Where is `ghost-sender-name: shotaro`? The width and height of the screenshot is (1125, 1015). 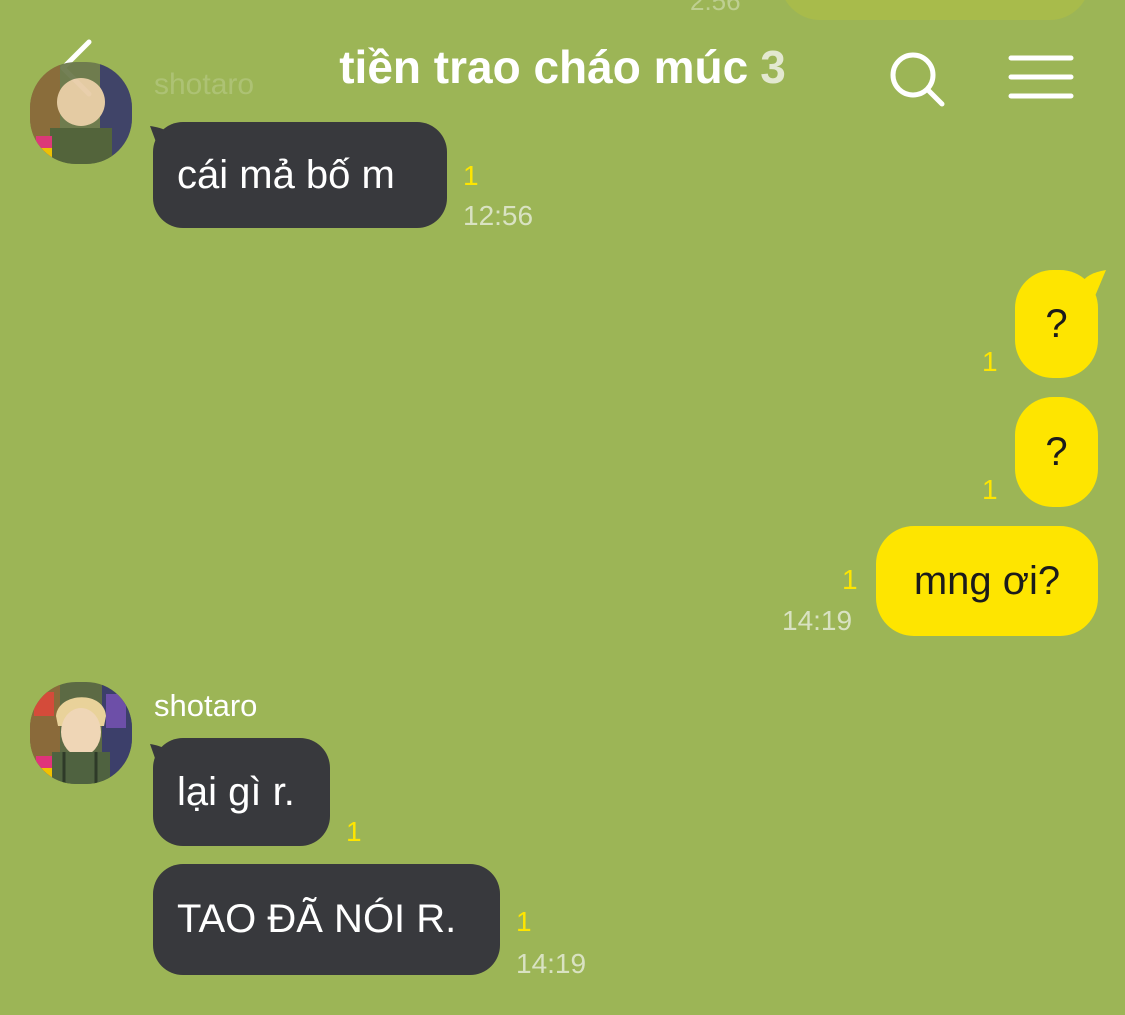 ghost-sender-name: shotaro is located at coordinates (204, 84).